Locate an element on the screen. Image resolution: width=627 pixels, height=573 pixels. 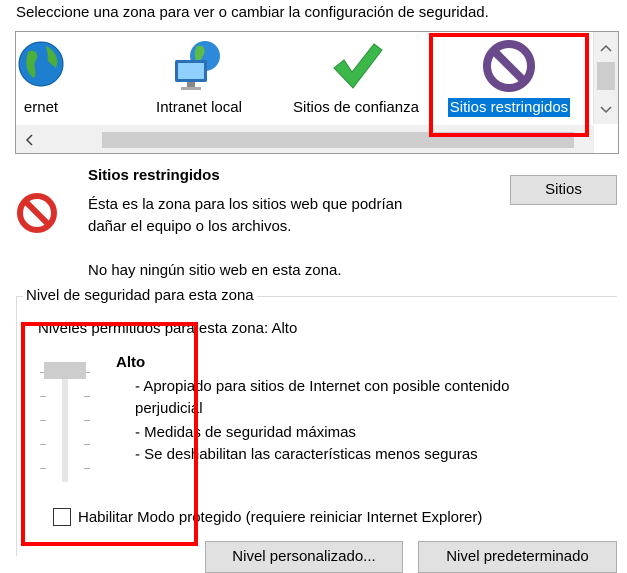
zone-label: Intranet local is located at coordinates (199, 107).